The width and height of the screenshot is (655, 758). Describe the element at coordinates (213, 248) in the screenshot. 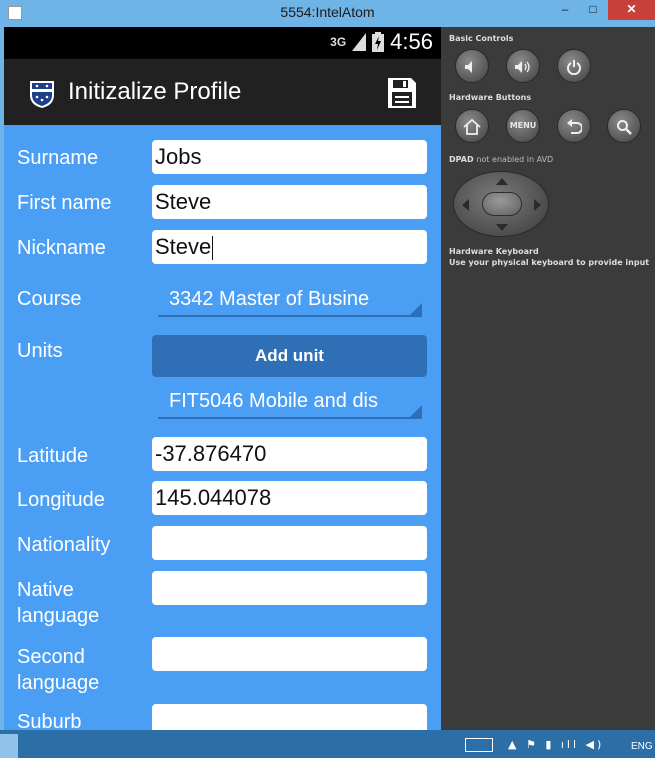

I see `text-cursor` at that location.